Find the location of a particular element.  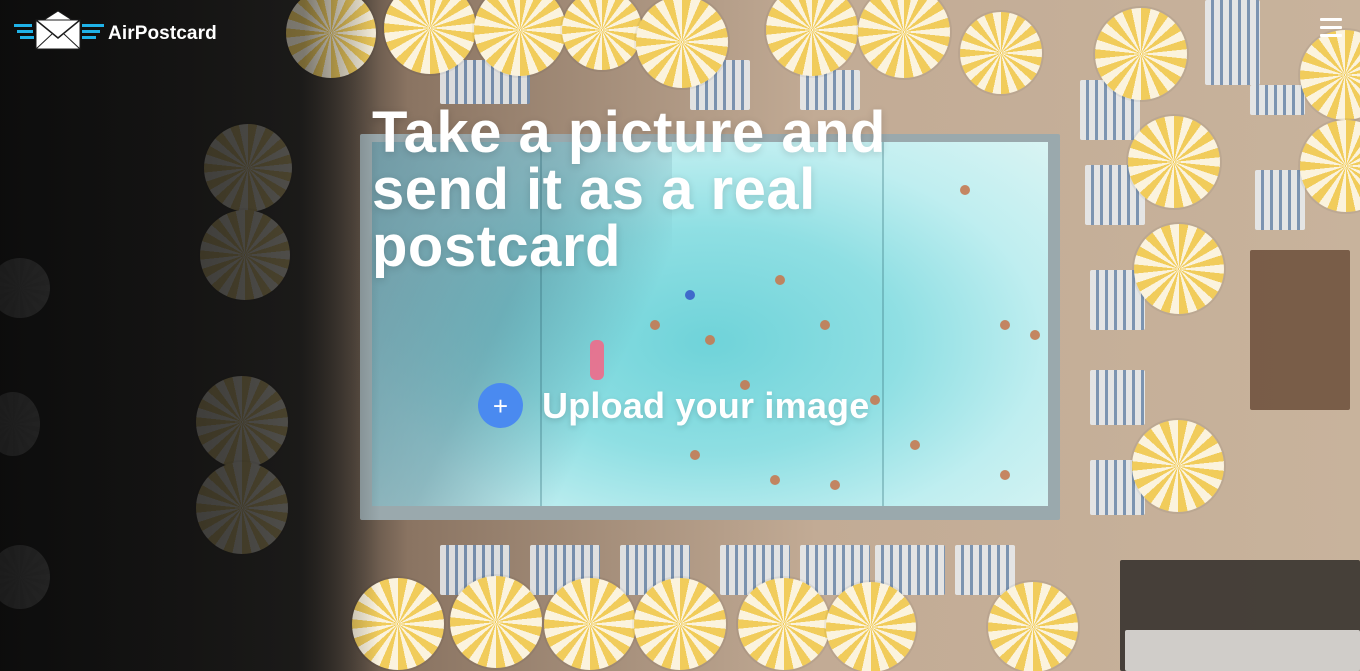

site-header: AirPostcard is located at coordinates (680, 36).